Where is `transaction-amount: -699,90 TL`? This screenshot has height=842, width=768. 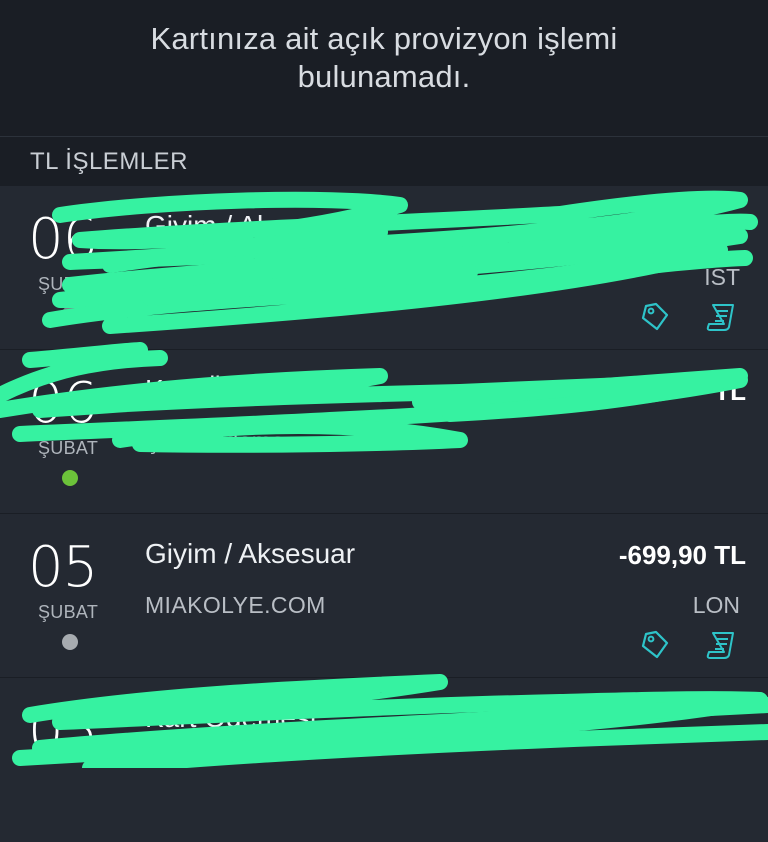
transaction-amount: -699,90 TL is located at coordinates (682, 555).